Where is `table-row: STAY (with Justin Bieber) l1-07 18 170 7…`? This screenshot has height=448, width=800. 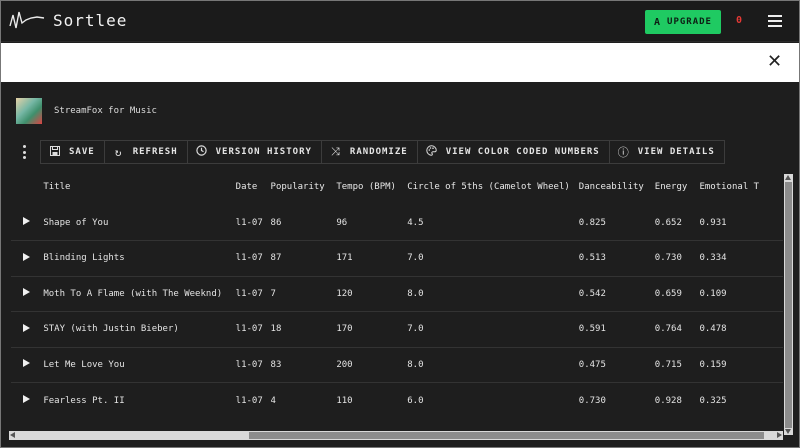
table-row: STAY (with Justin Bieber) l1-07 18 170 7… is located at coordinates (397, 329).